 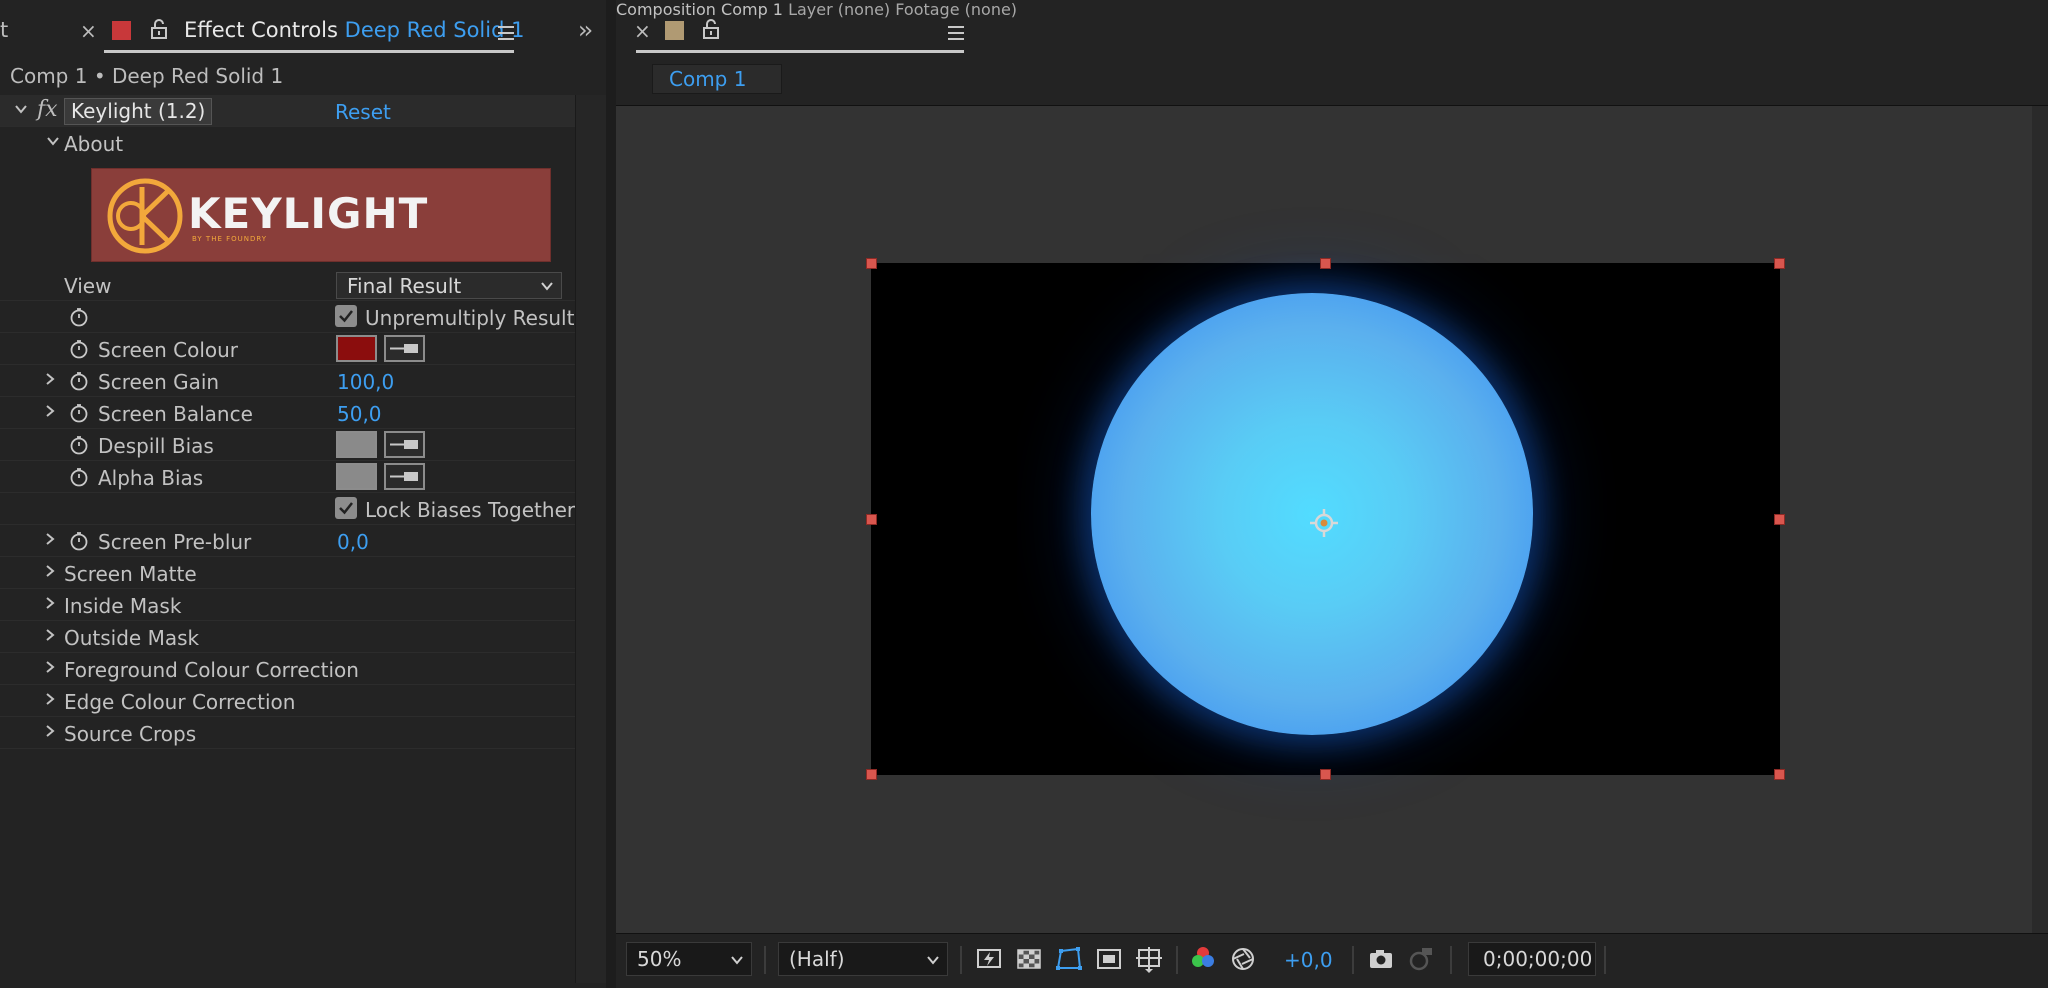 What do you see at coordinates (1532, 959) in the screenshot?
I see `timecode-field: 0;00;00;00` at bounding box center [1532, 959].